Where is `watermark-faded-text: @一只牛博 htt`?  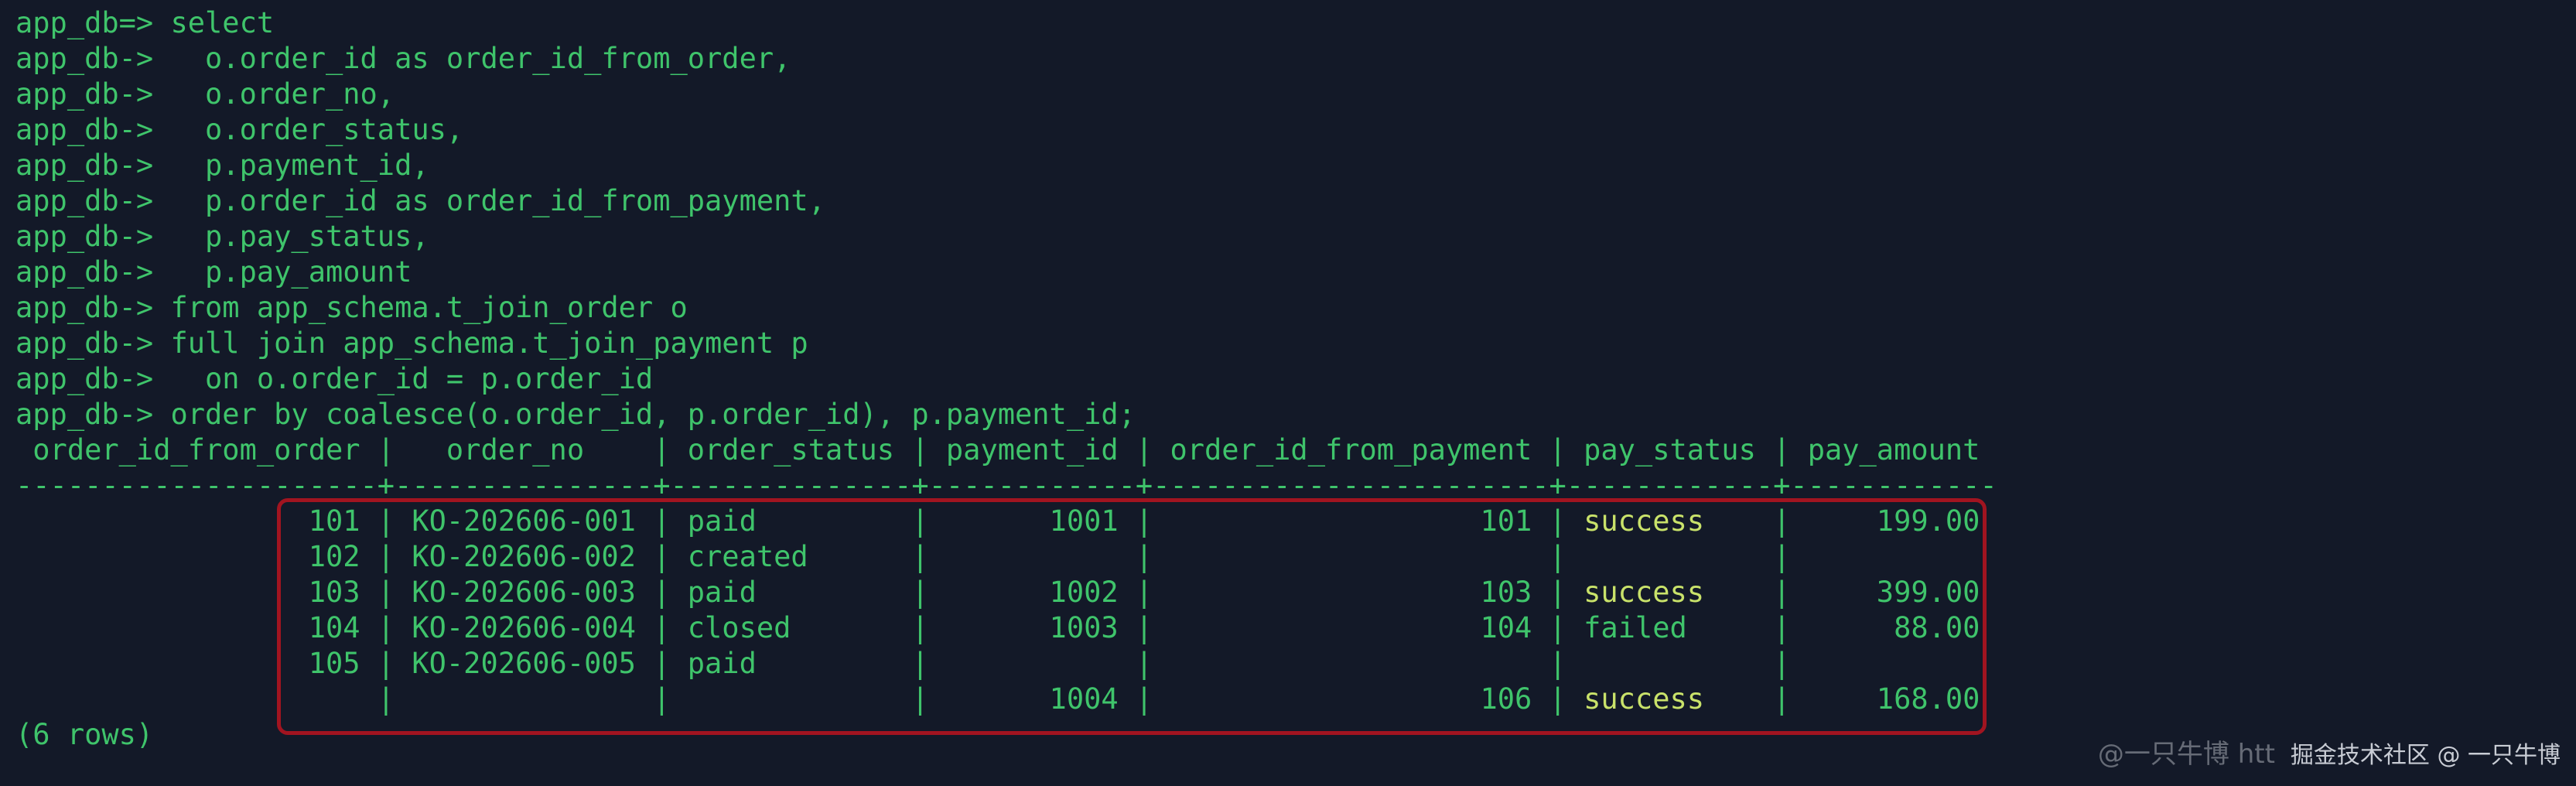 watermark-faded-text: @一只牛博 htt is located at coordinates (2186, 754).